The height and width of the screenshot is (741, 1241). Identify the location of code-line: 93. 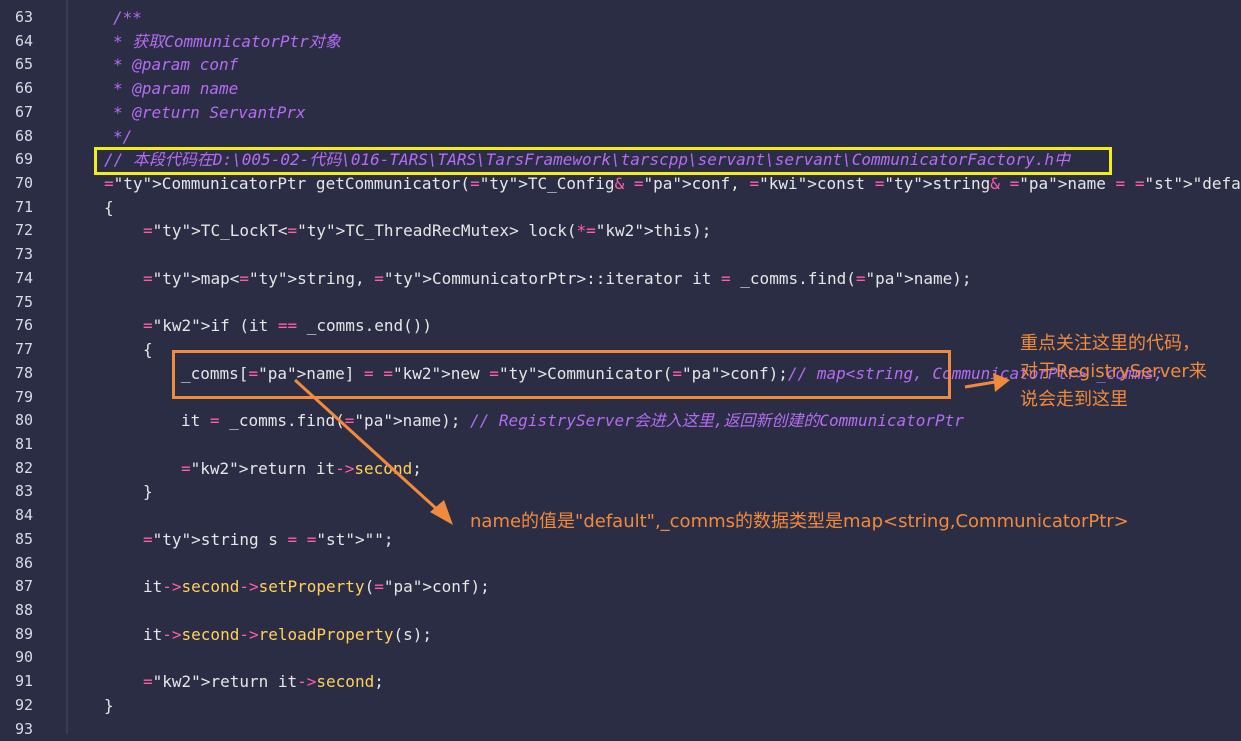
(620, 729).